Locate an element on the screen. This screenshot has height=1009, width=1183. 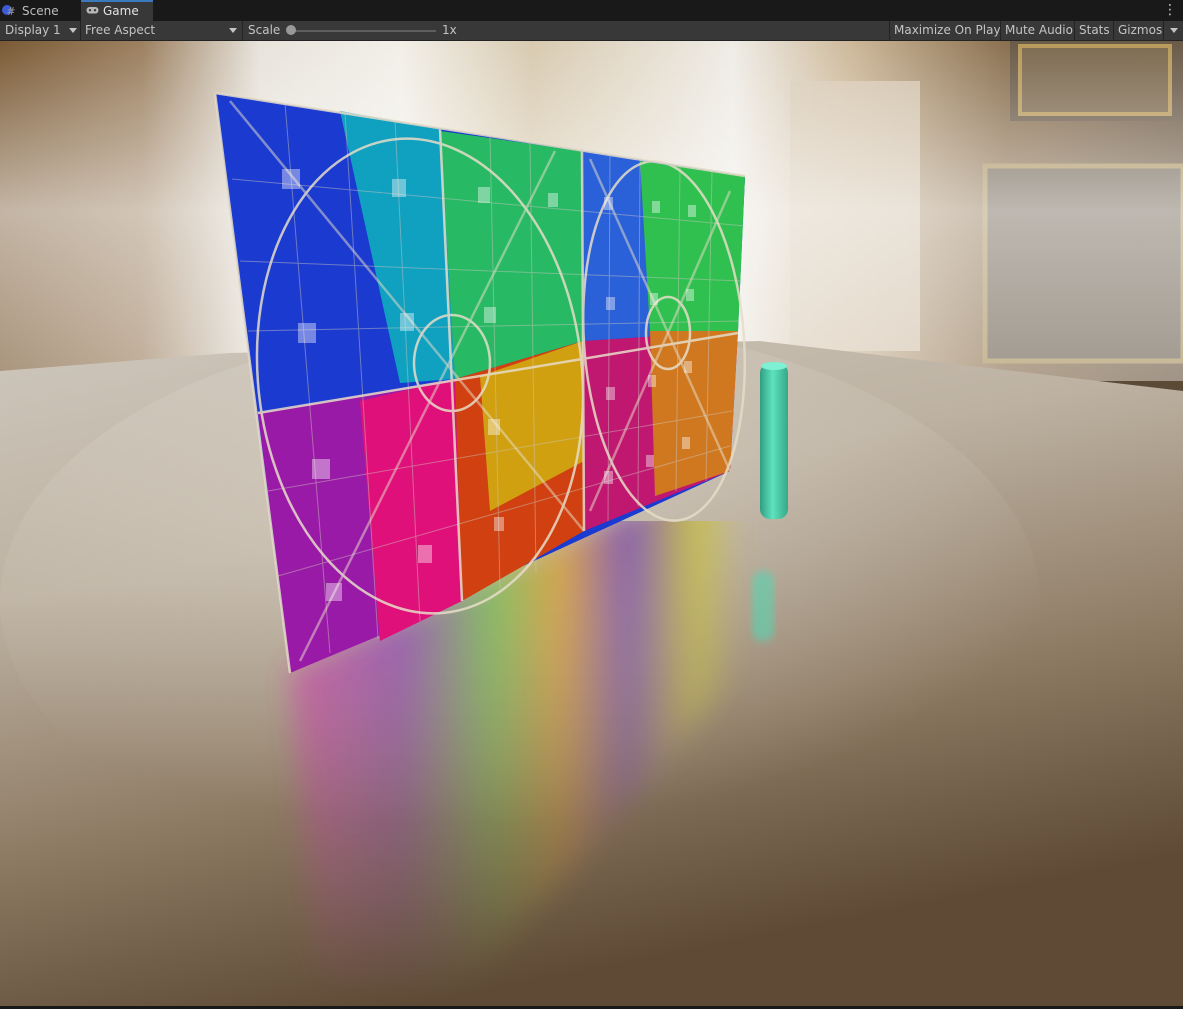
gizmos-label: Gizmos is located at coordinates (1140, 30).